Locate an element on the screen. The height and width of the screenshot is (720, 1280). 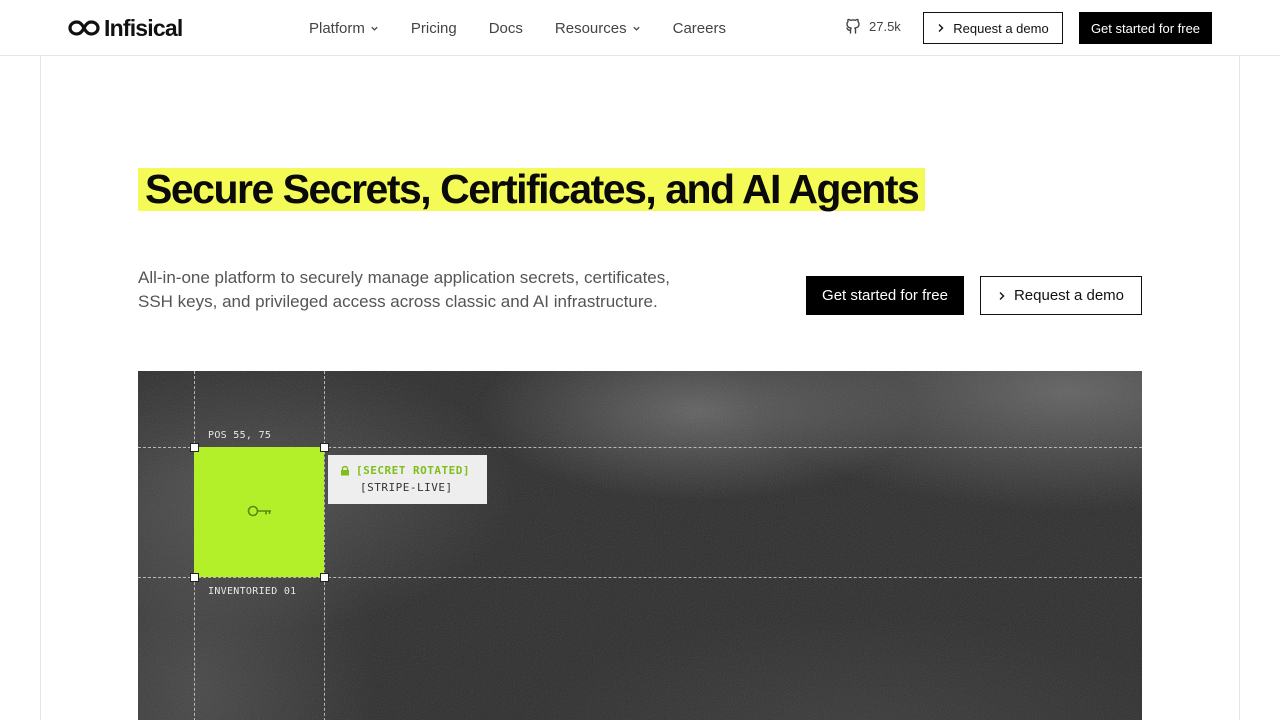
nav-item-label: Platform is located at coordinates (337, 28).